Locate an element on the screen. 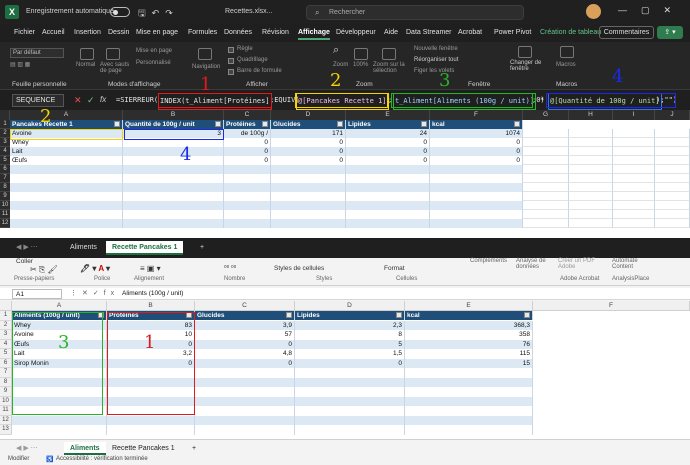 Image resolution: width=690 pixels, height=465 pixels. table-header-cell: Protéines is located at coordinates (247, 124).